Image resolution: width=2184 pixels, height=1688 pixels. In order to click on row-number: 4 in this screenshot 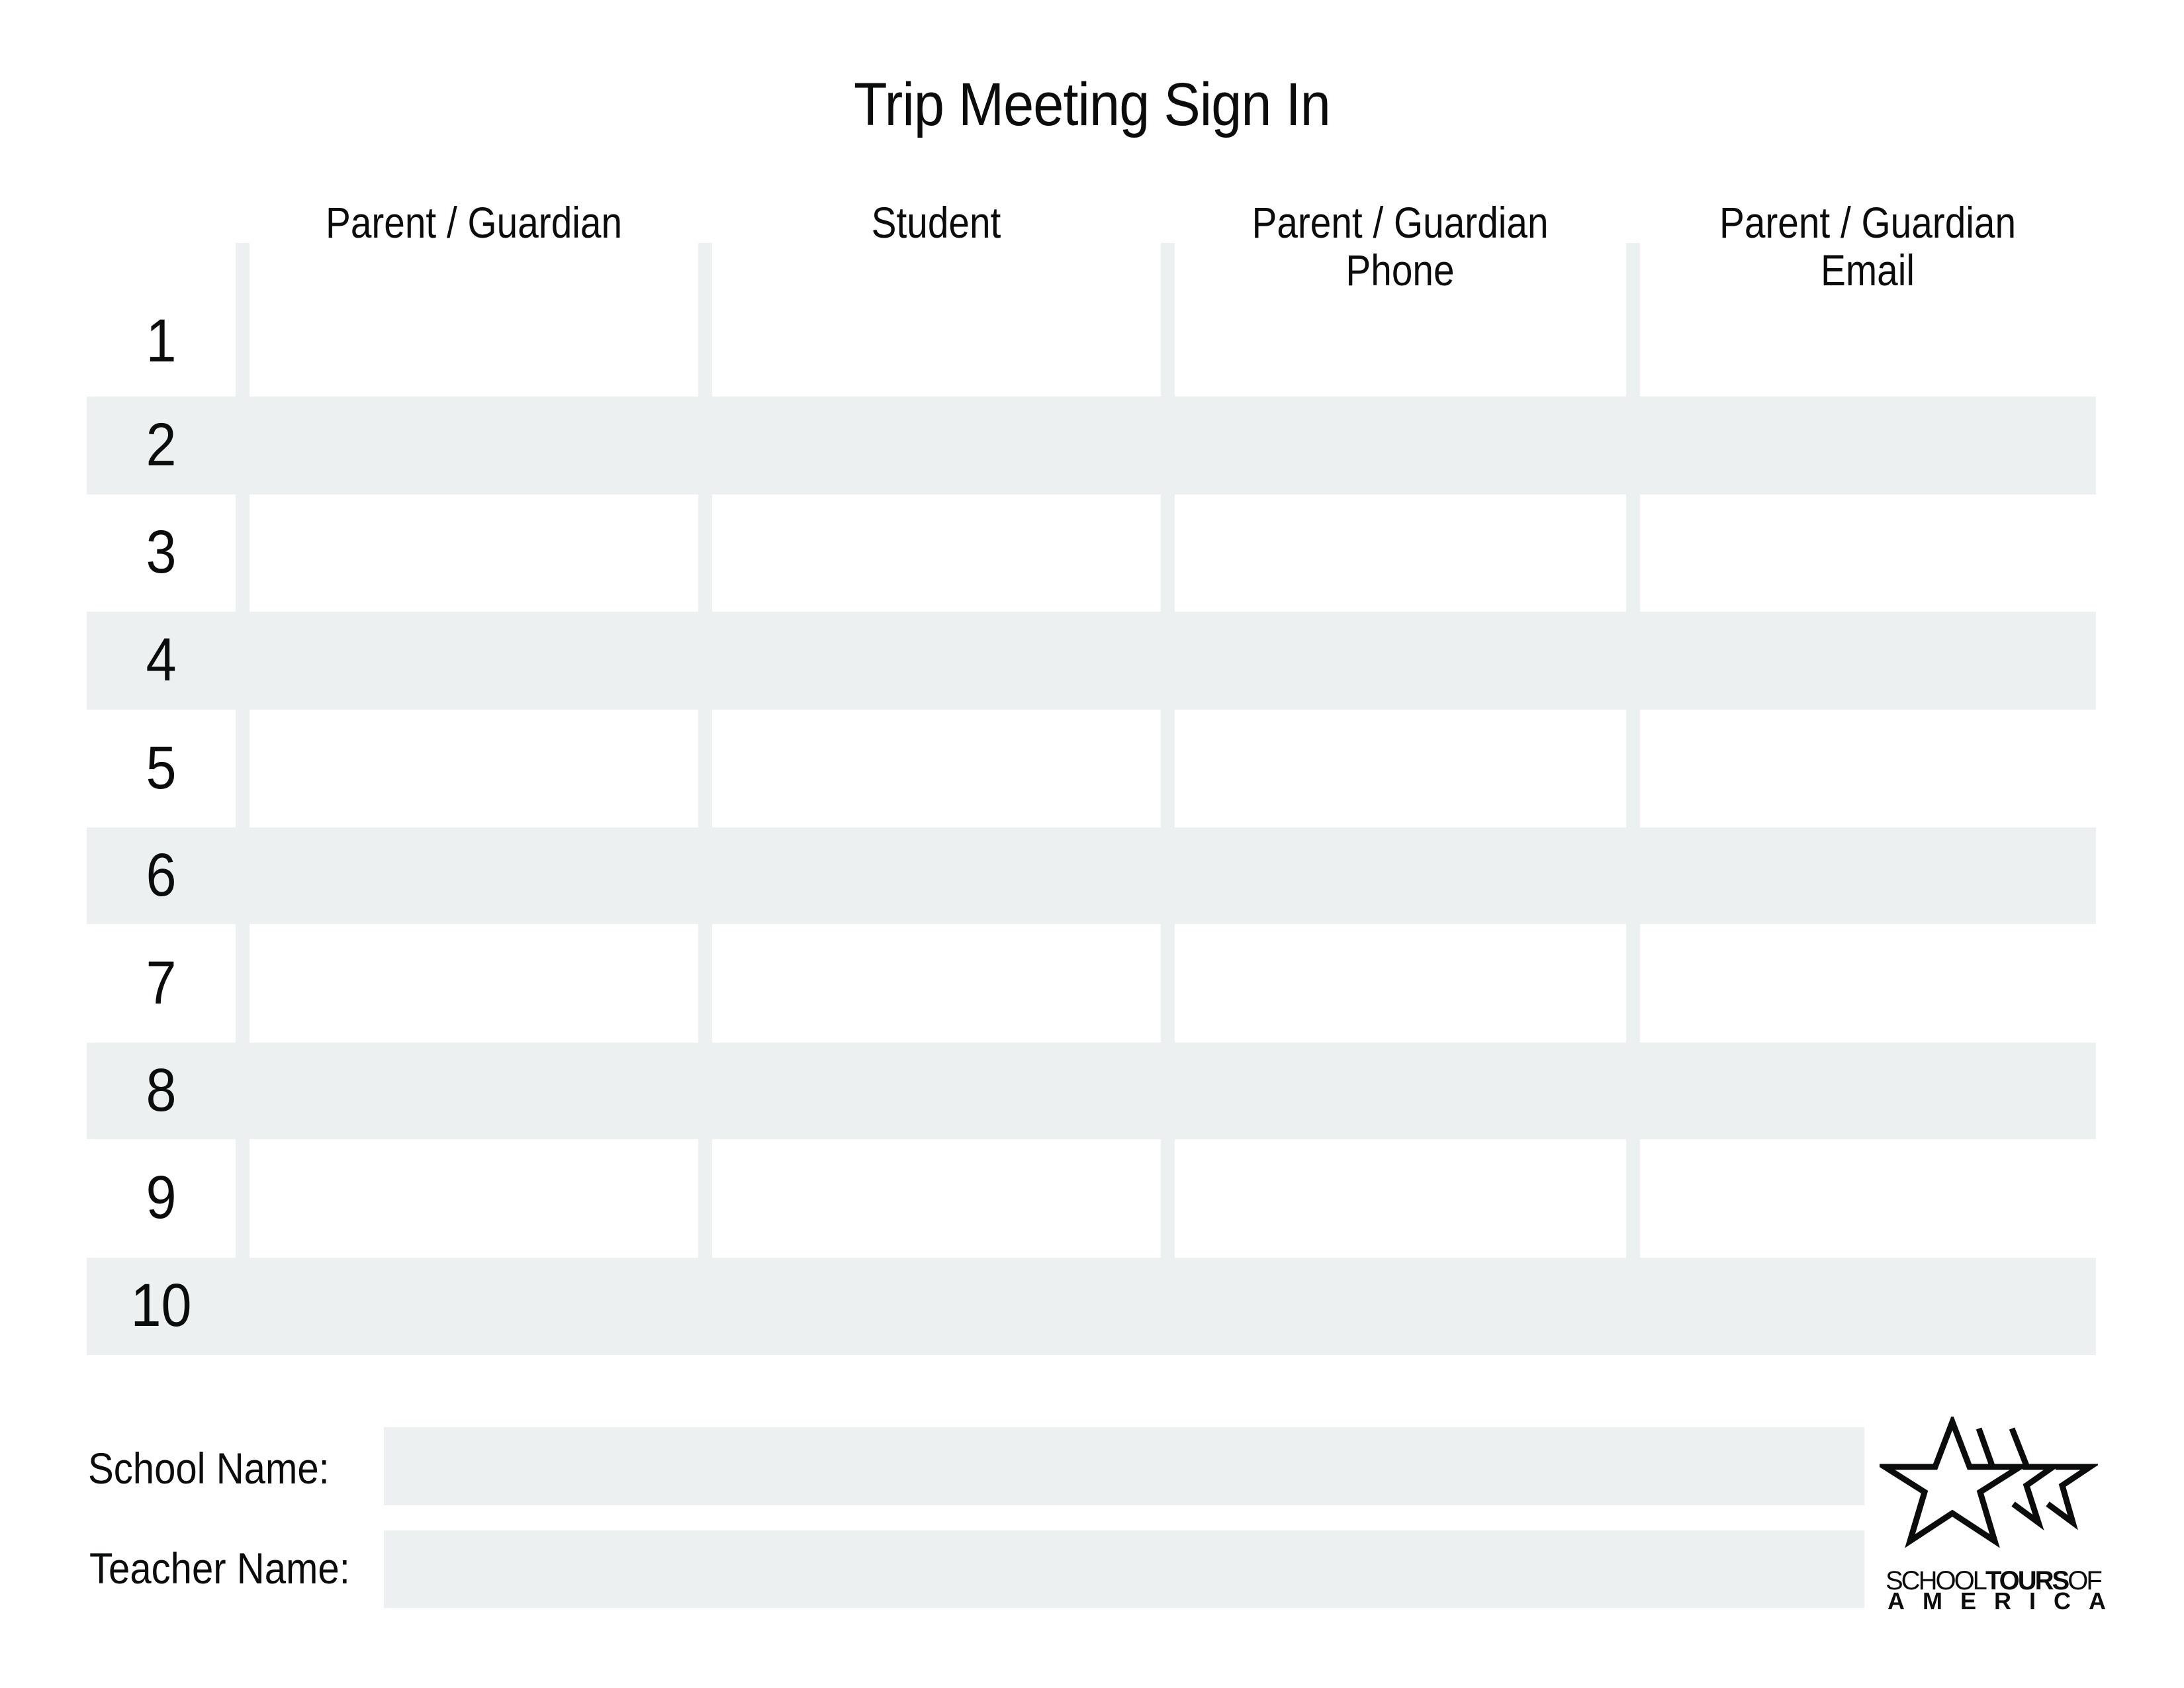, I will do `click(161, 660)`.